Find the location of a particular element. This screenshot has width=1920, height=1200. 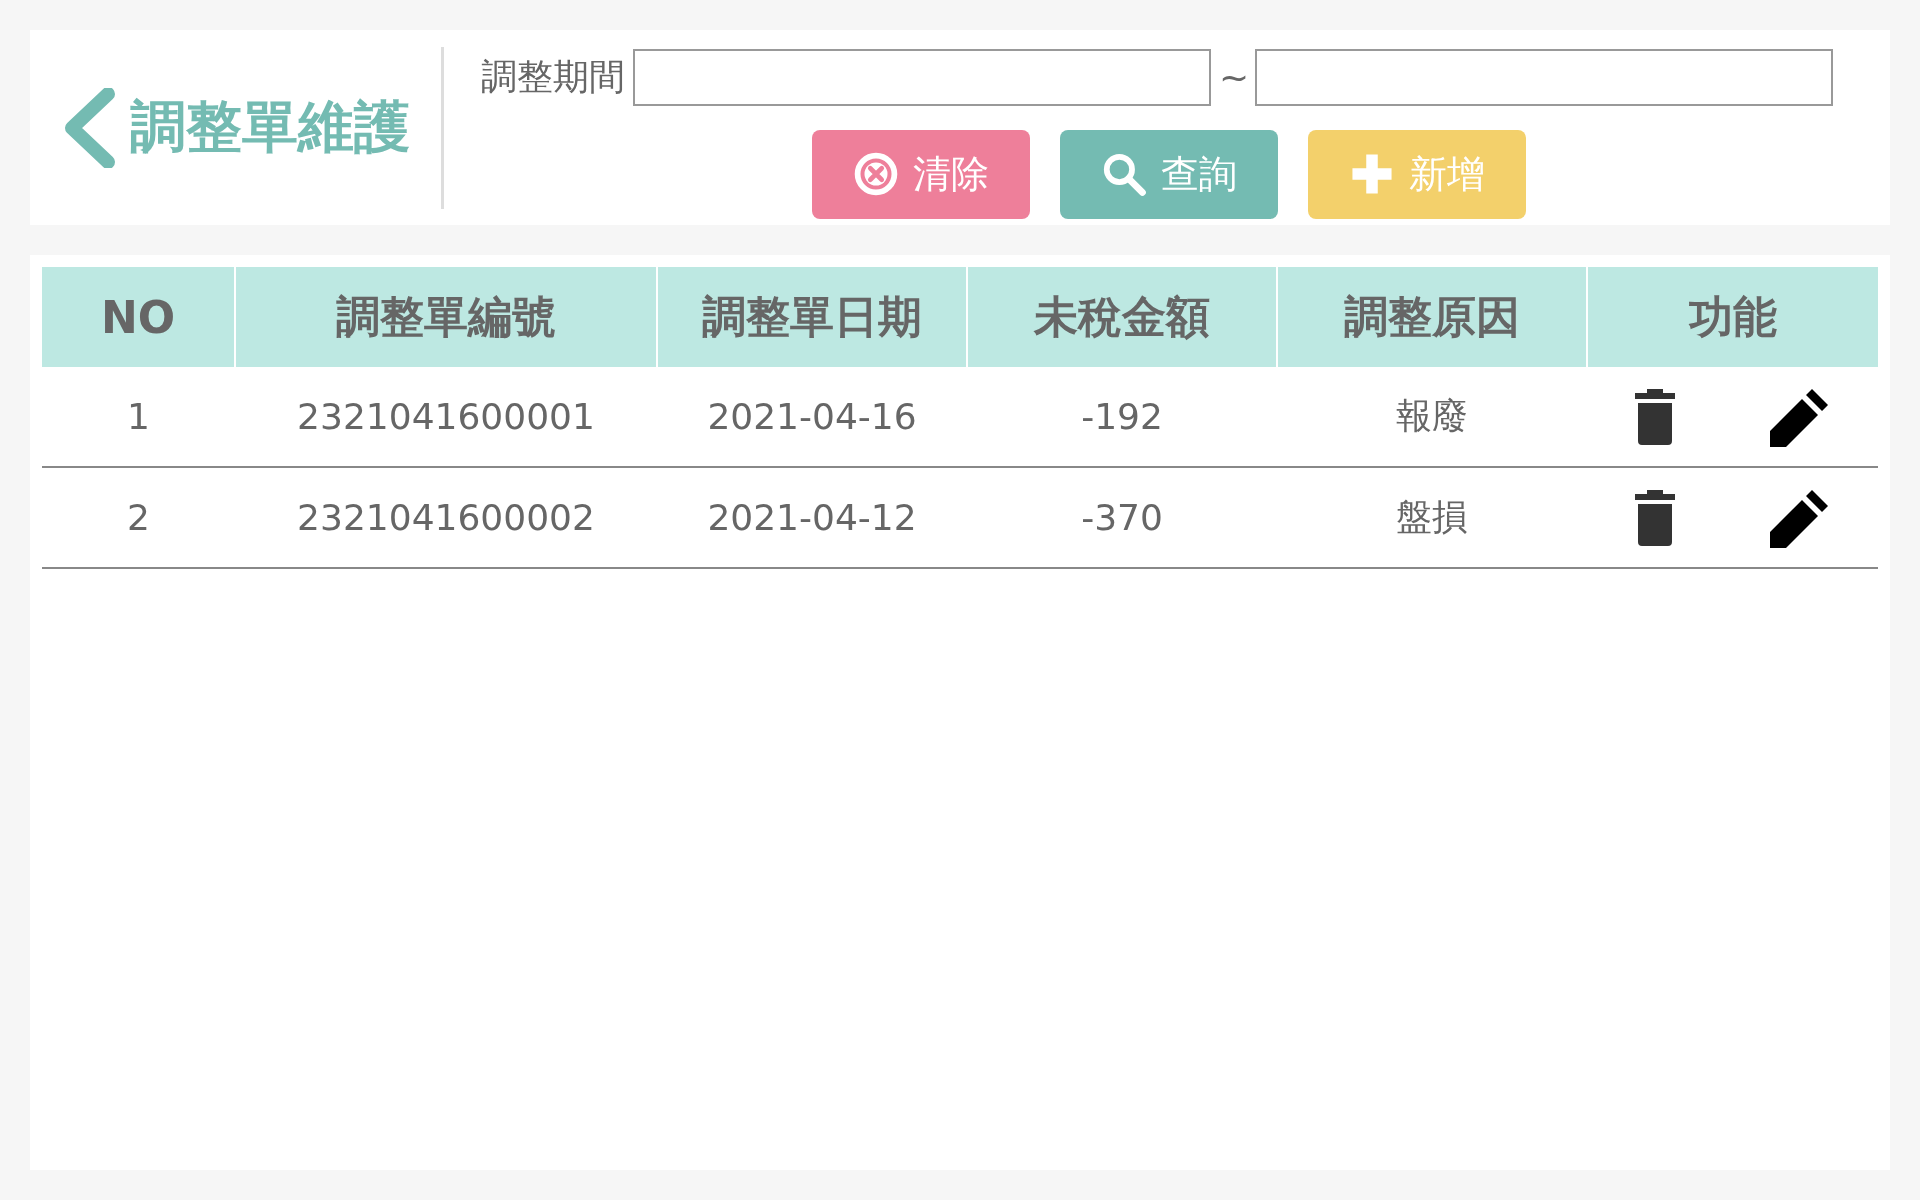

clear-circle-icon is located at coordinates (876, 174).